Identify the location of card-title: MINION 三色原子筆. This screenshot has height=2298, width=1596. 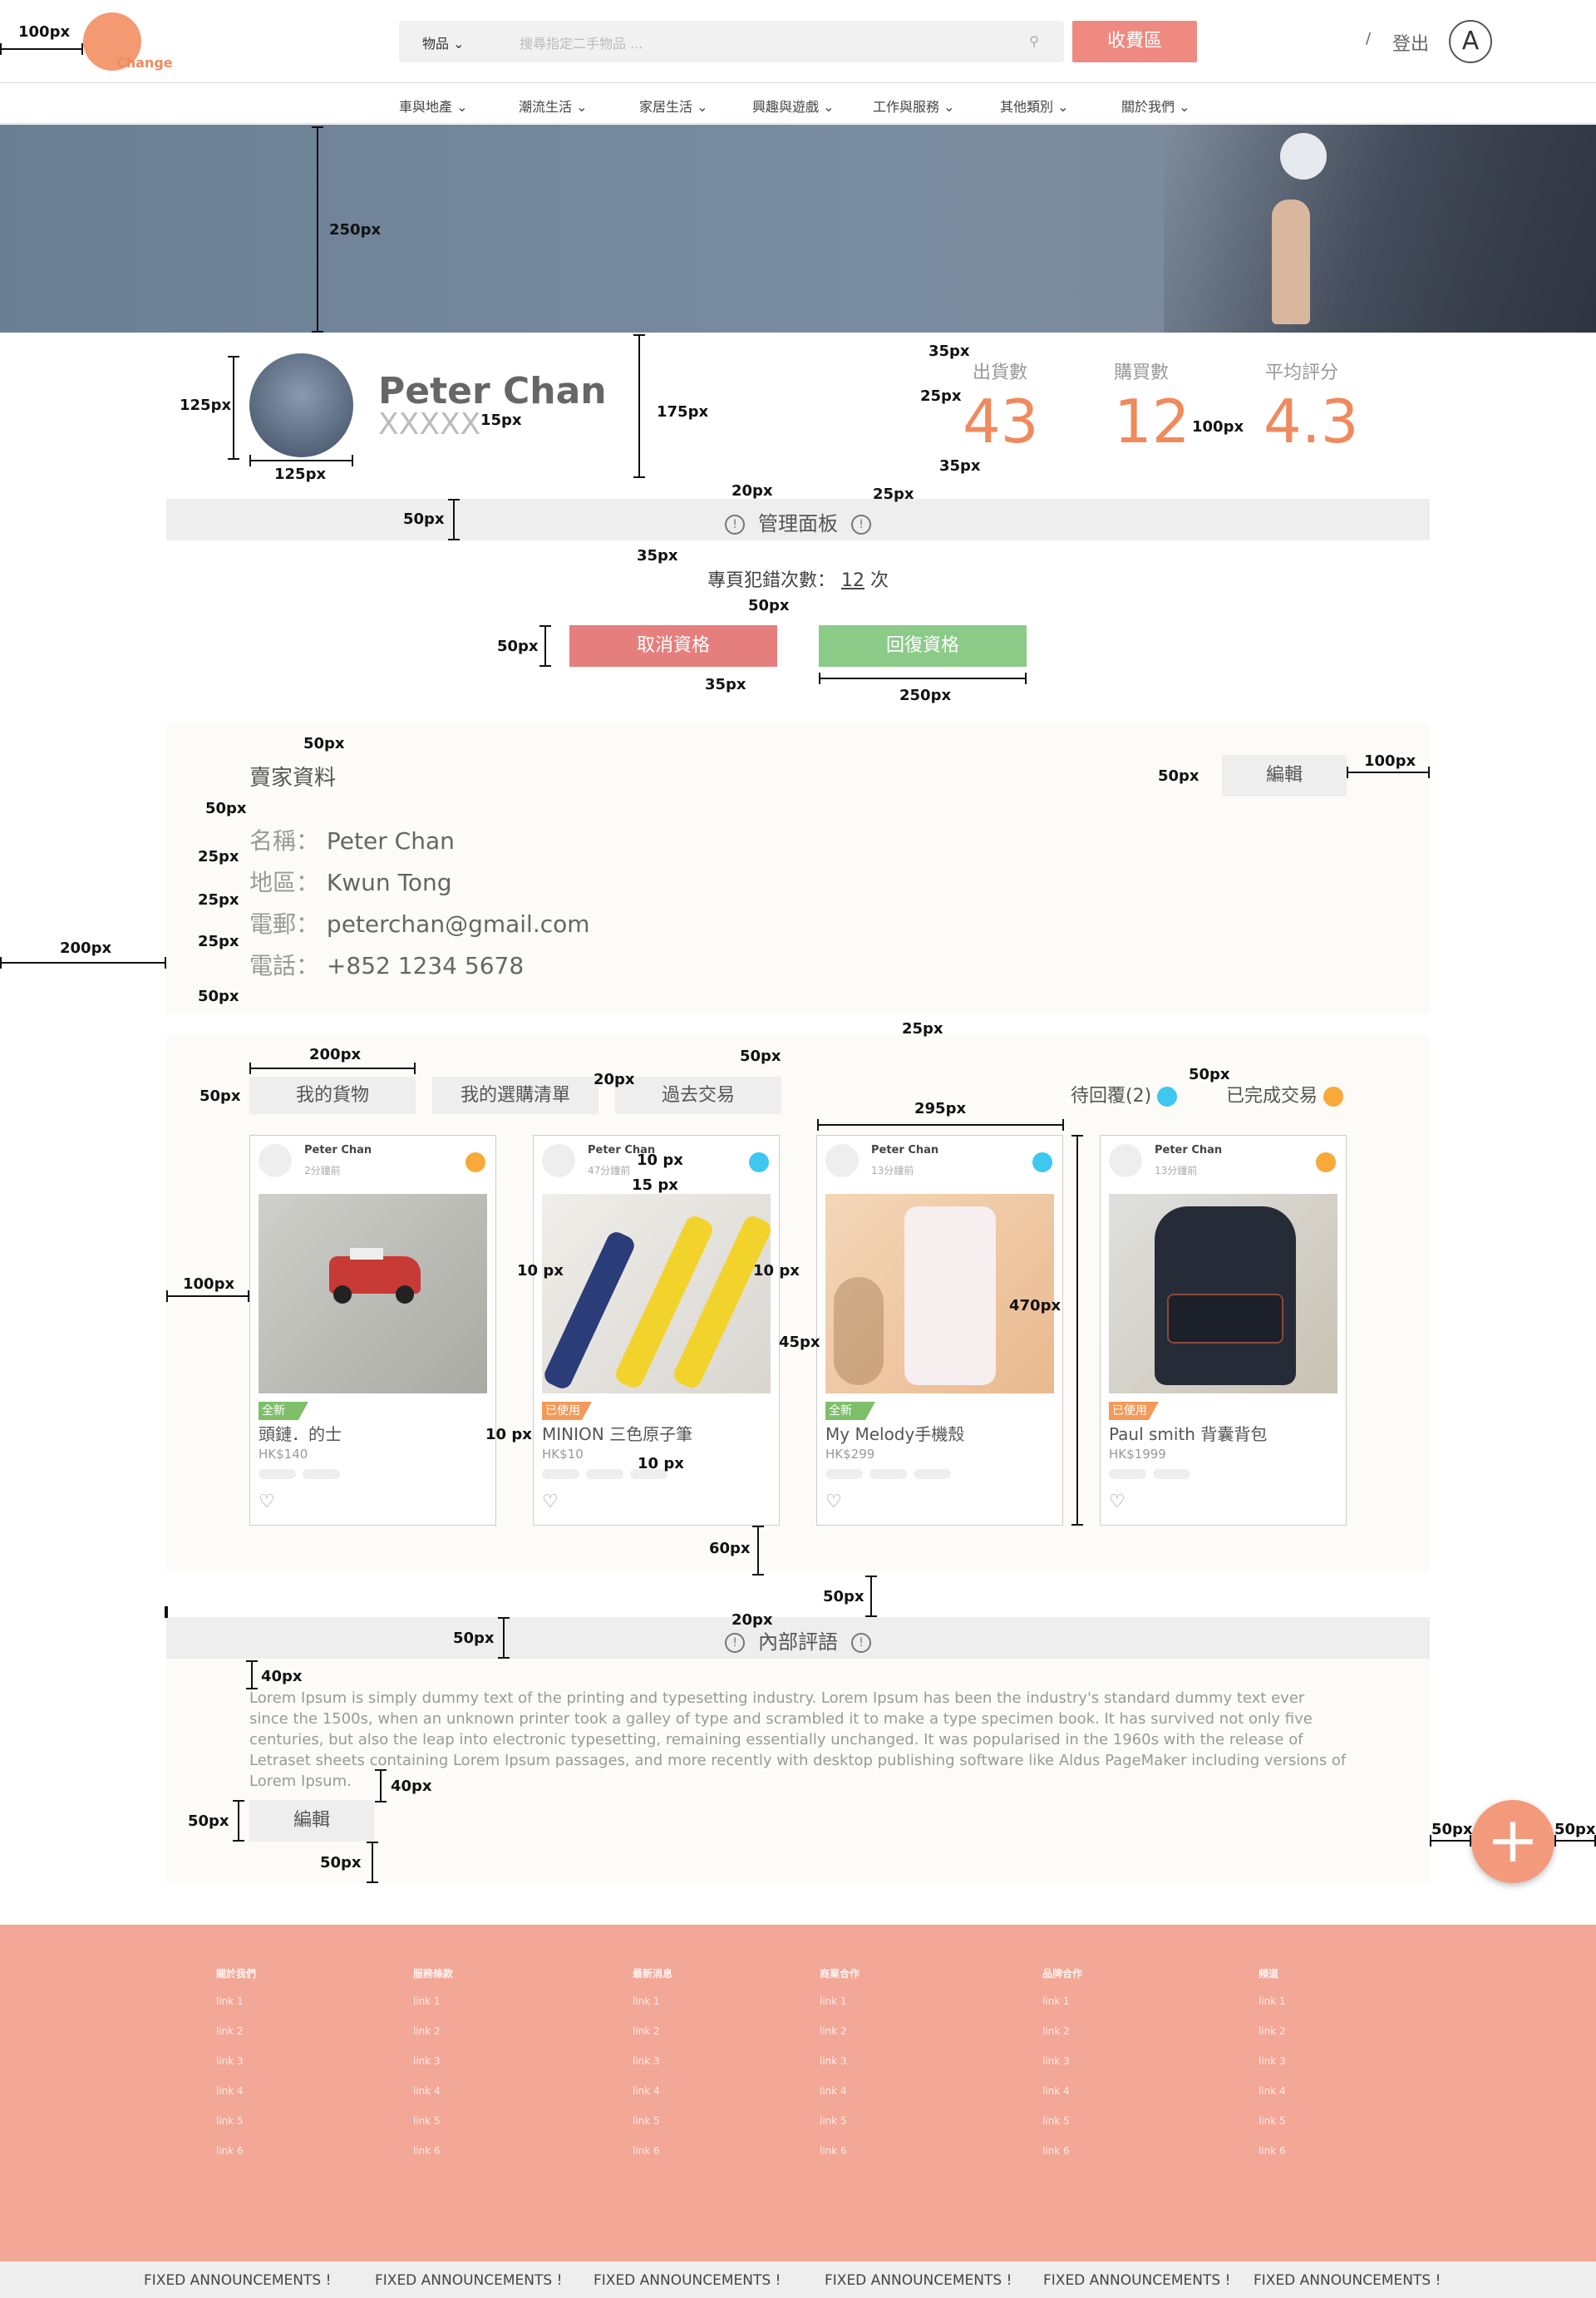
(617, 1433).